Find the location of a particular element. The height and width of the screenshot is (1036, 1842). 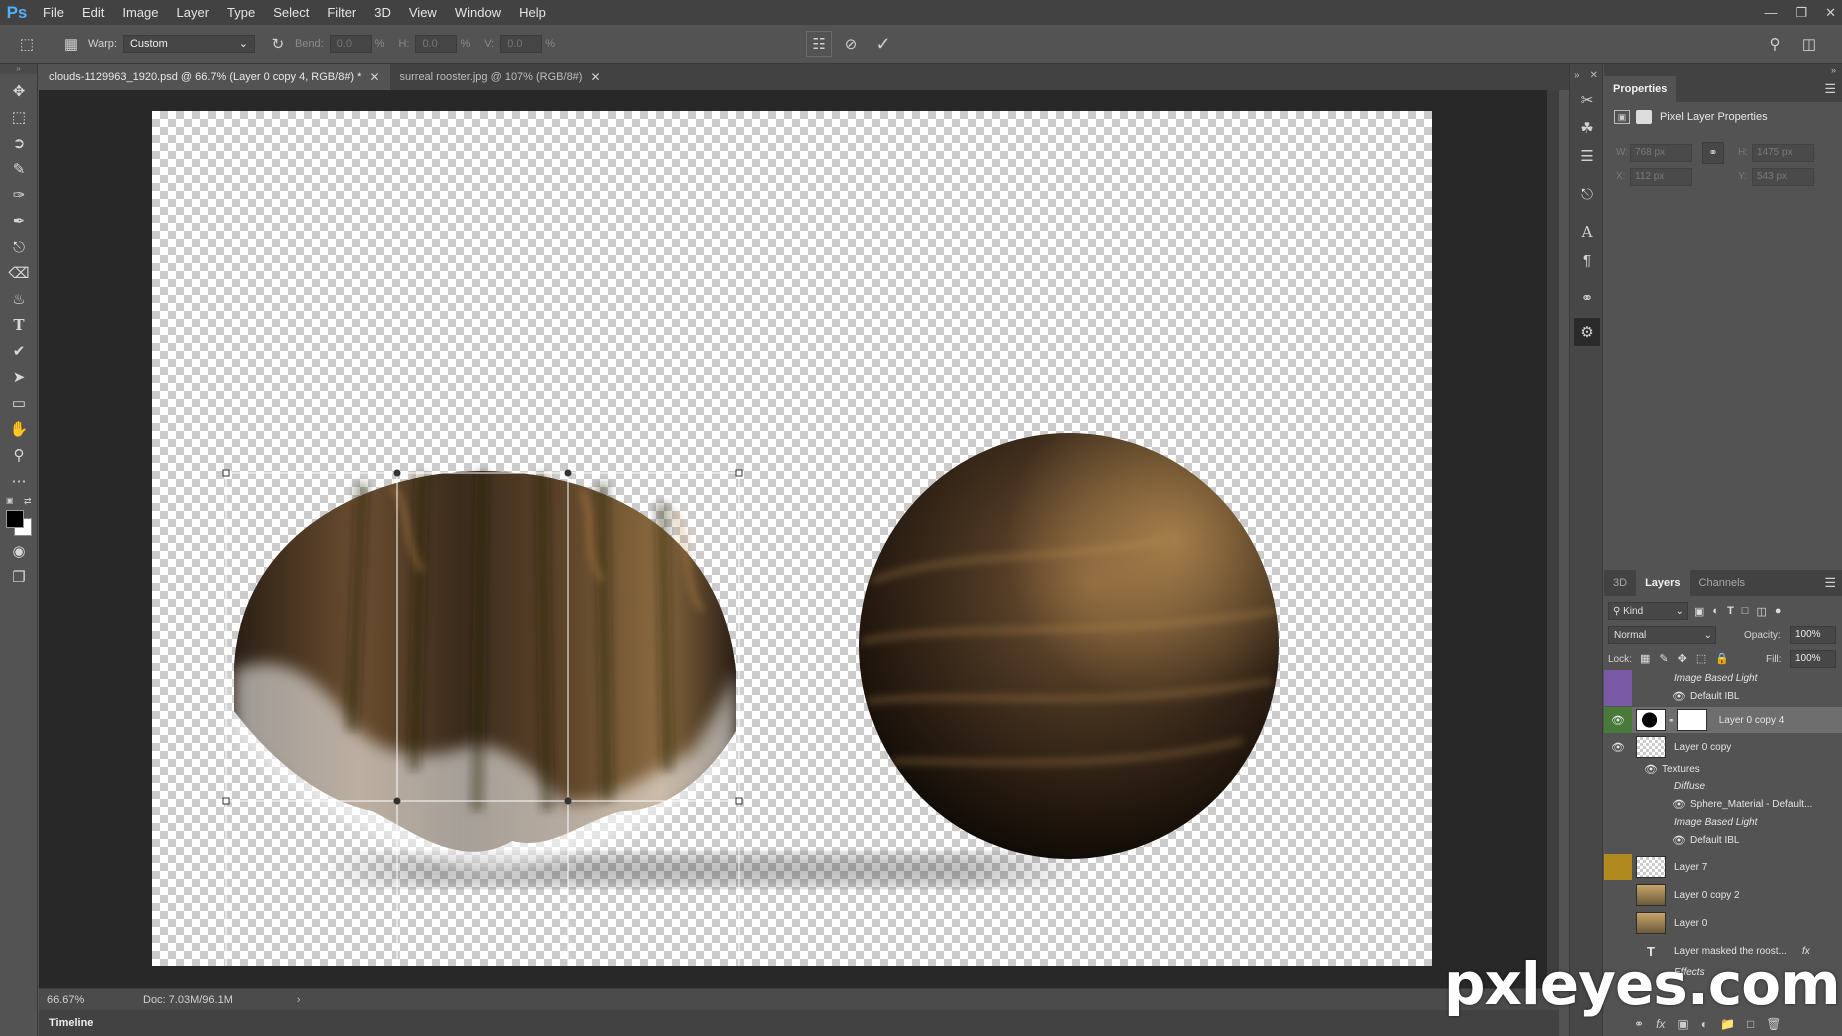

lock-pixels-icon: ✎ is located at coordinates (1663, 658).